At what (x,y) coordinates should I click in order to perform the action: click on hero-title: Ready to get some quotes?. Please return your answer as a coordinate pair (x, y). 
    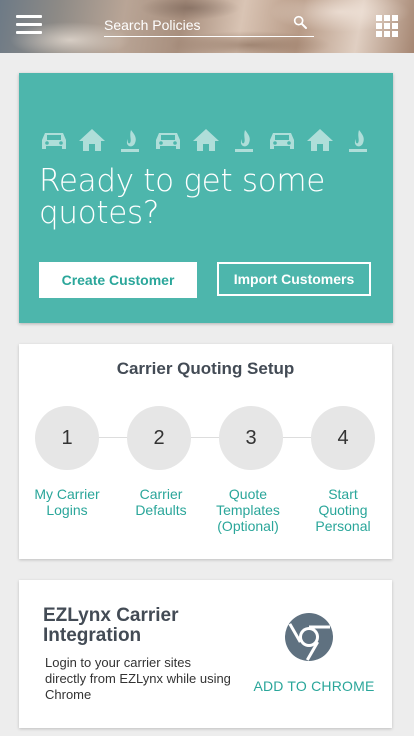
    Looking at the image, I should click on (182, 197).